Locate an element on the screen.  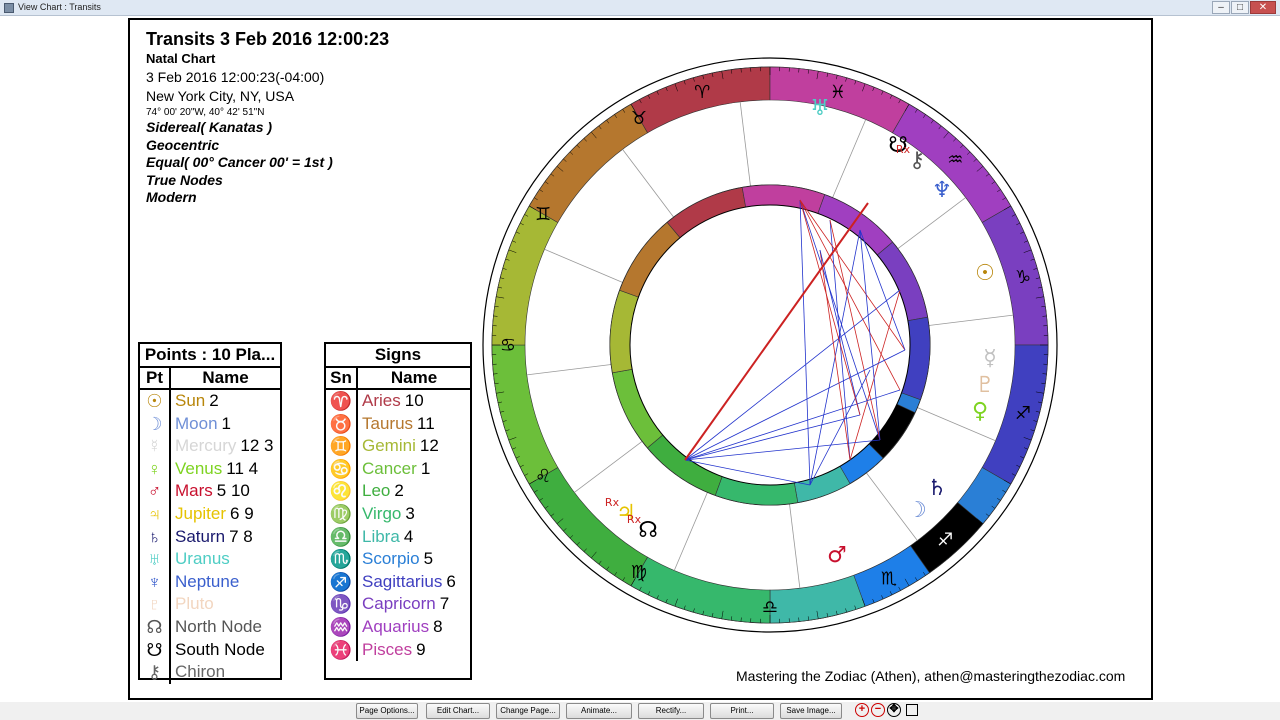
sign-row: ♋ Cancer 1 is located at coordinates (398, 469).